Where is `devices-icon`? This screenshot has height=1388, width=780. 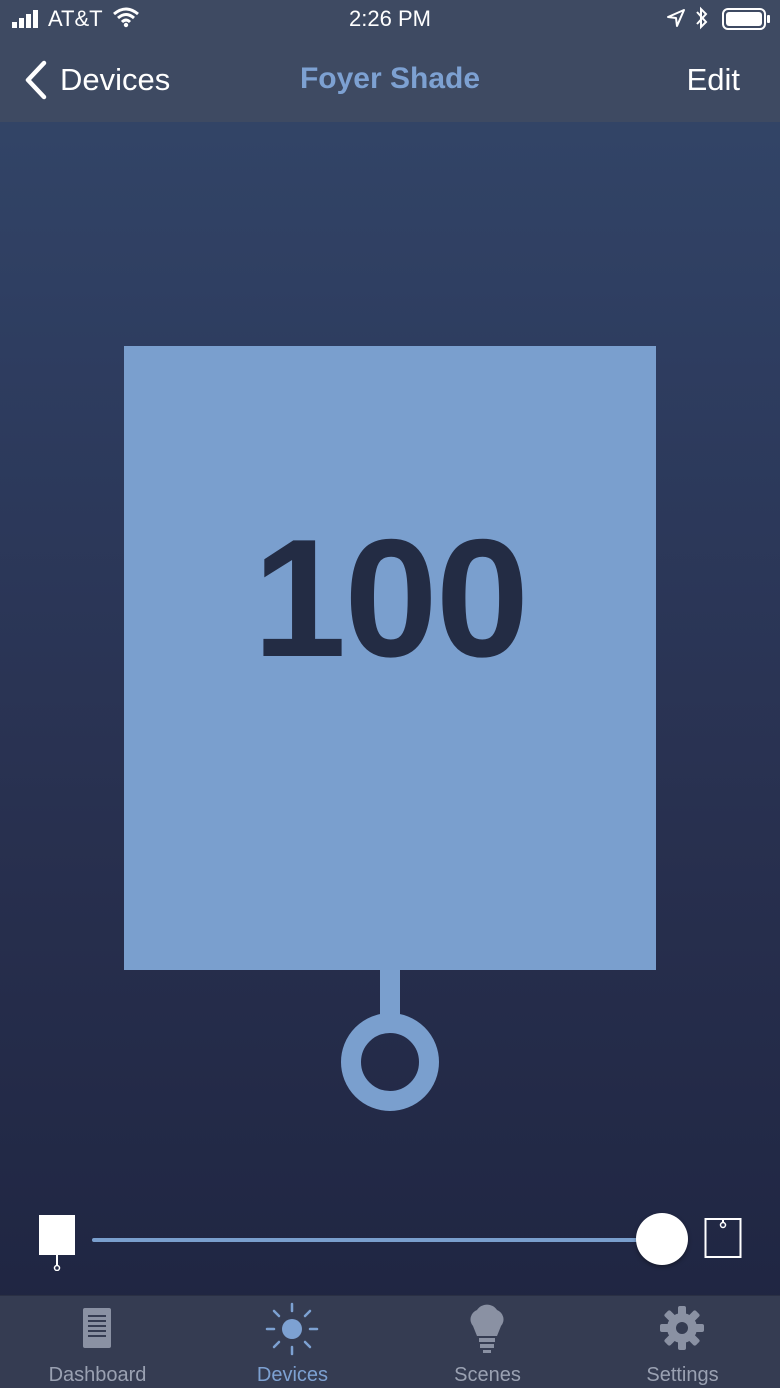 devices-icon is located at coordinates (292, 1329).